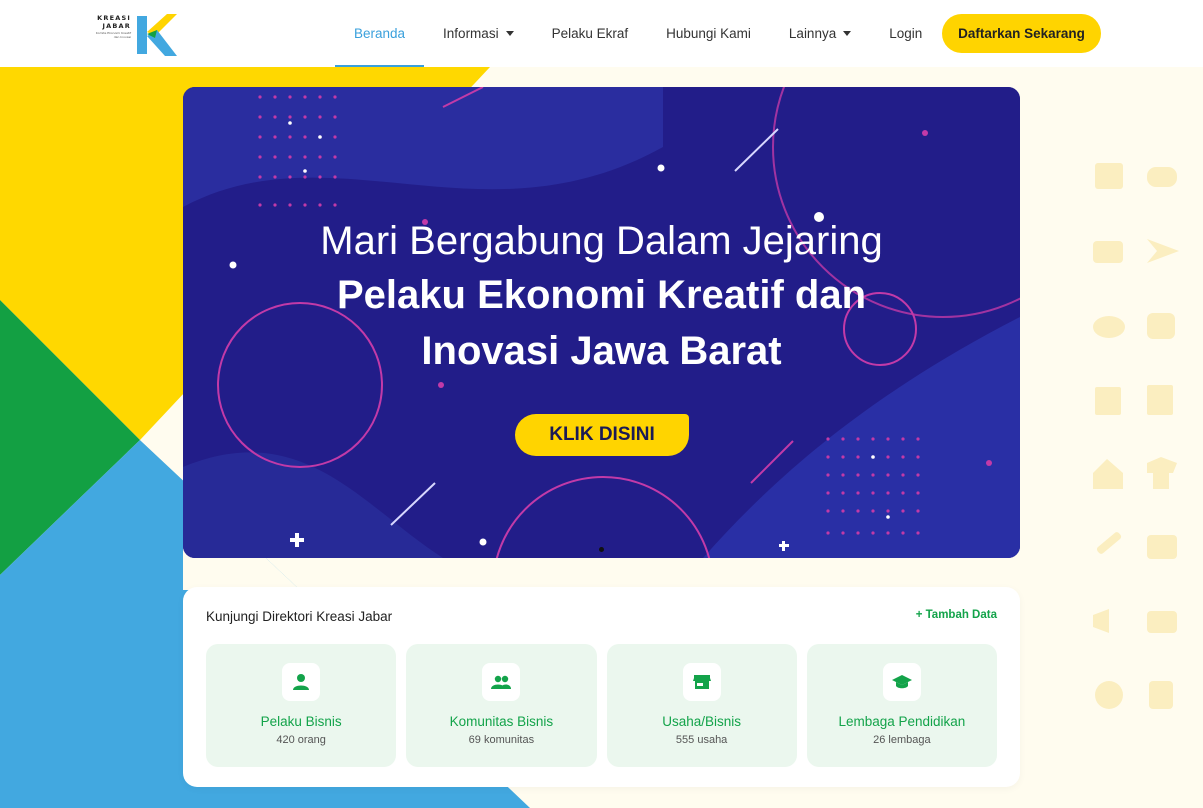 The width and height of the screenshot is (1203, 808). What do you see at coordinates (601, 241) in the screenshot?
I see `hero-heading-line1: Mari Bergabung Dalam Jejaring` at bounding box center [601, 241].